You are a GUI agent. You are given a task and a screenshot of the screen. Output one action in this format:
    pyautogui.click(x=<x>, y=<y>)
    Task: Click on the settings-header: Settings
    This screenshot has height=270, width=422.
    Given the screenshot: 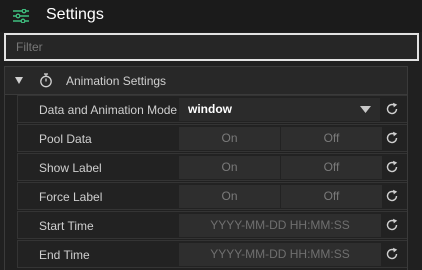 What is the action you would take?
    pyautogui.click(x=211, y=16)
    